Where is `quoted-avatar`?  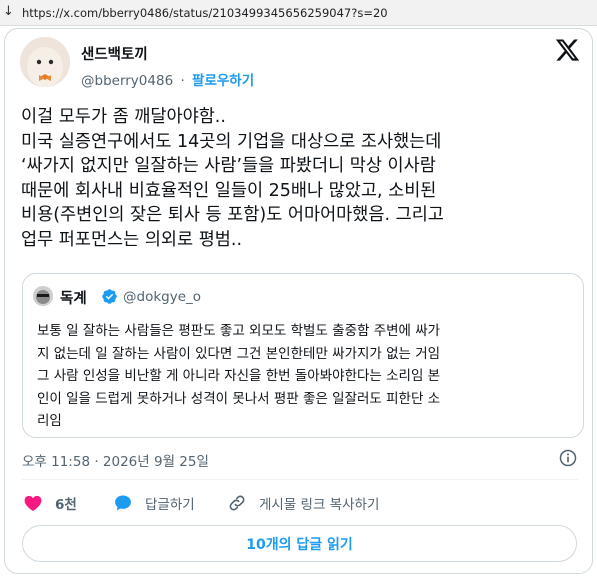 quoted-avatar is located at coordinates (43, 296).